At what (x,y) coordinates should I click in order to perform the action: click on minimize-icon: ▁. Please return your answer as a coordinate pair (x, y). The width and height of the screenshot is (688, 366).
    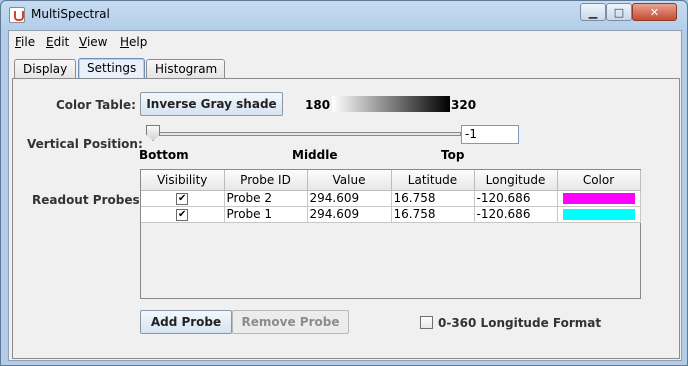
    Looking at the image, I should click on (593, 12).